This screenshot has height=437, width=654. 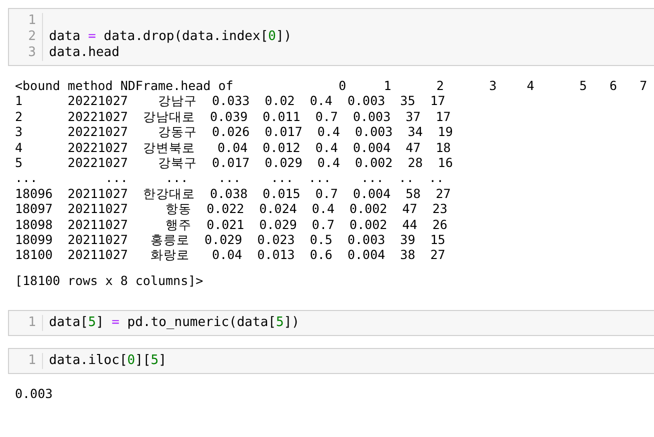 What do you see at coordinates (32, 53) in the screenshot?
I see `line-number: 3` at bounding box center [32, 53].